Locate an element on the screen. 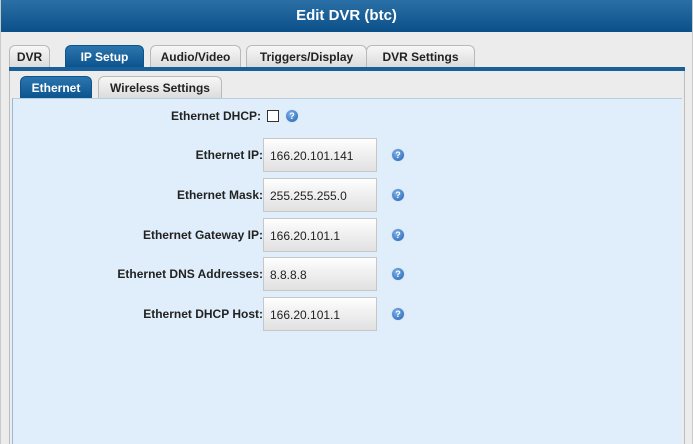 The image size is (693, 444). form-row-mask: Ethernet Mask: 255.255.255.0 ? is located at coordinates (348, 195).